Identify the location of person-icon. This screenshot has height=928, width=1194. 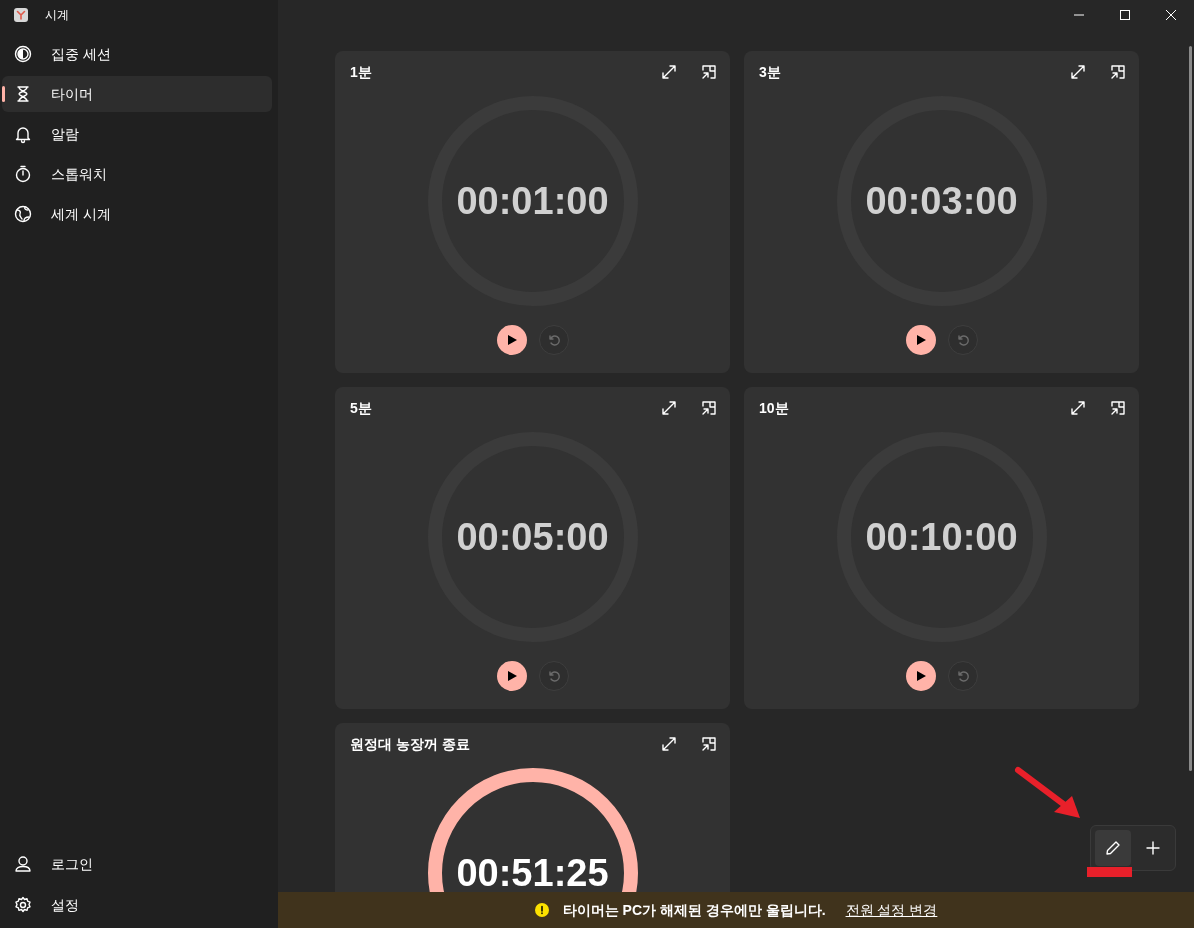
(23, 864).